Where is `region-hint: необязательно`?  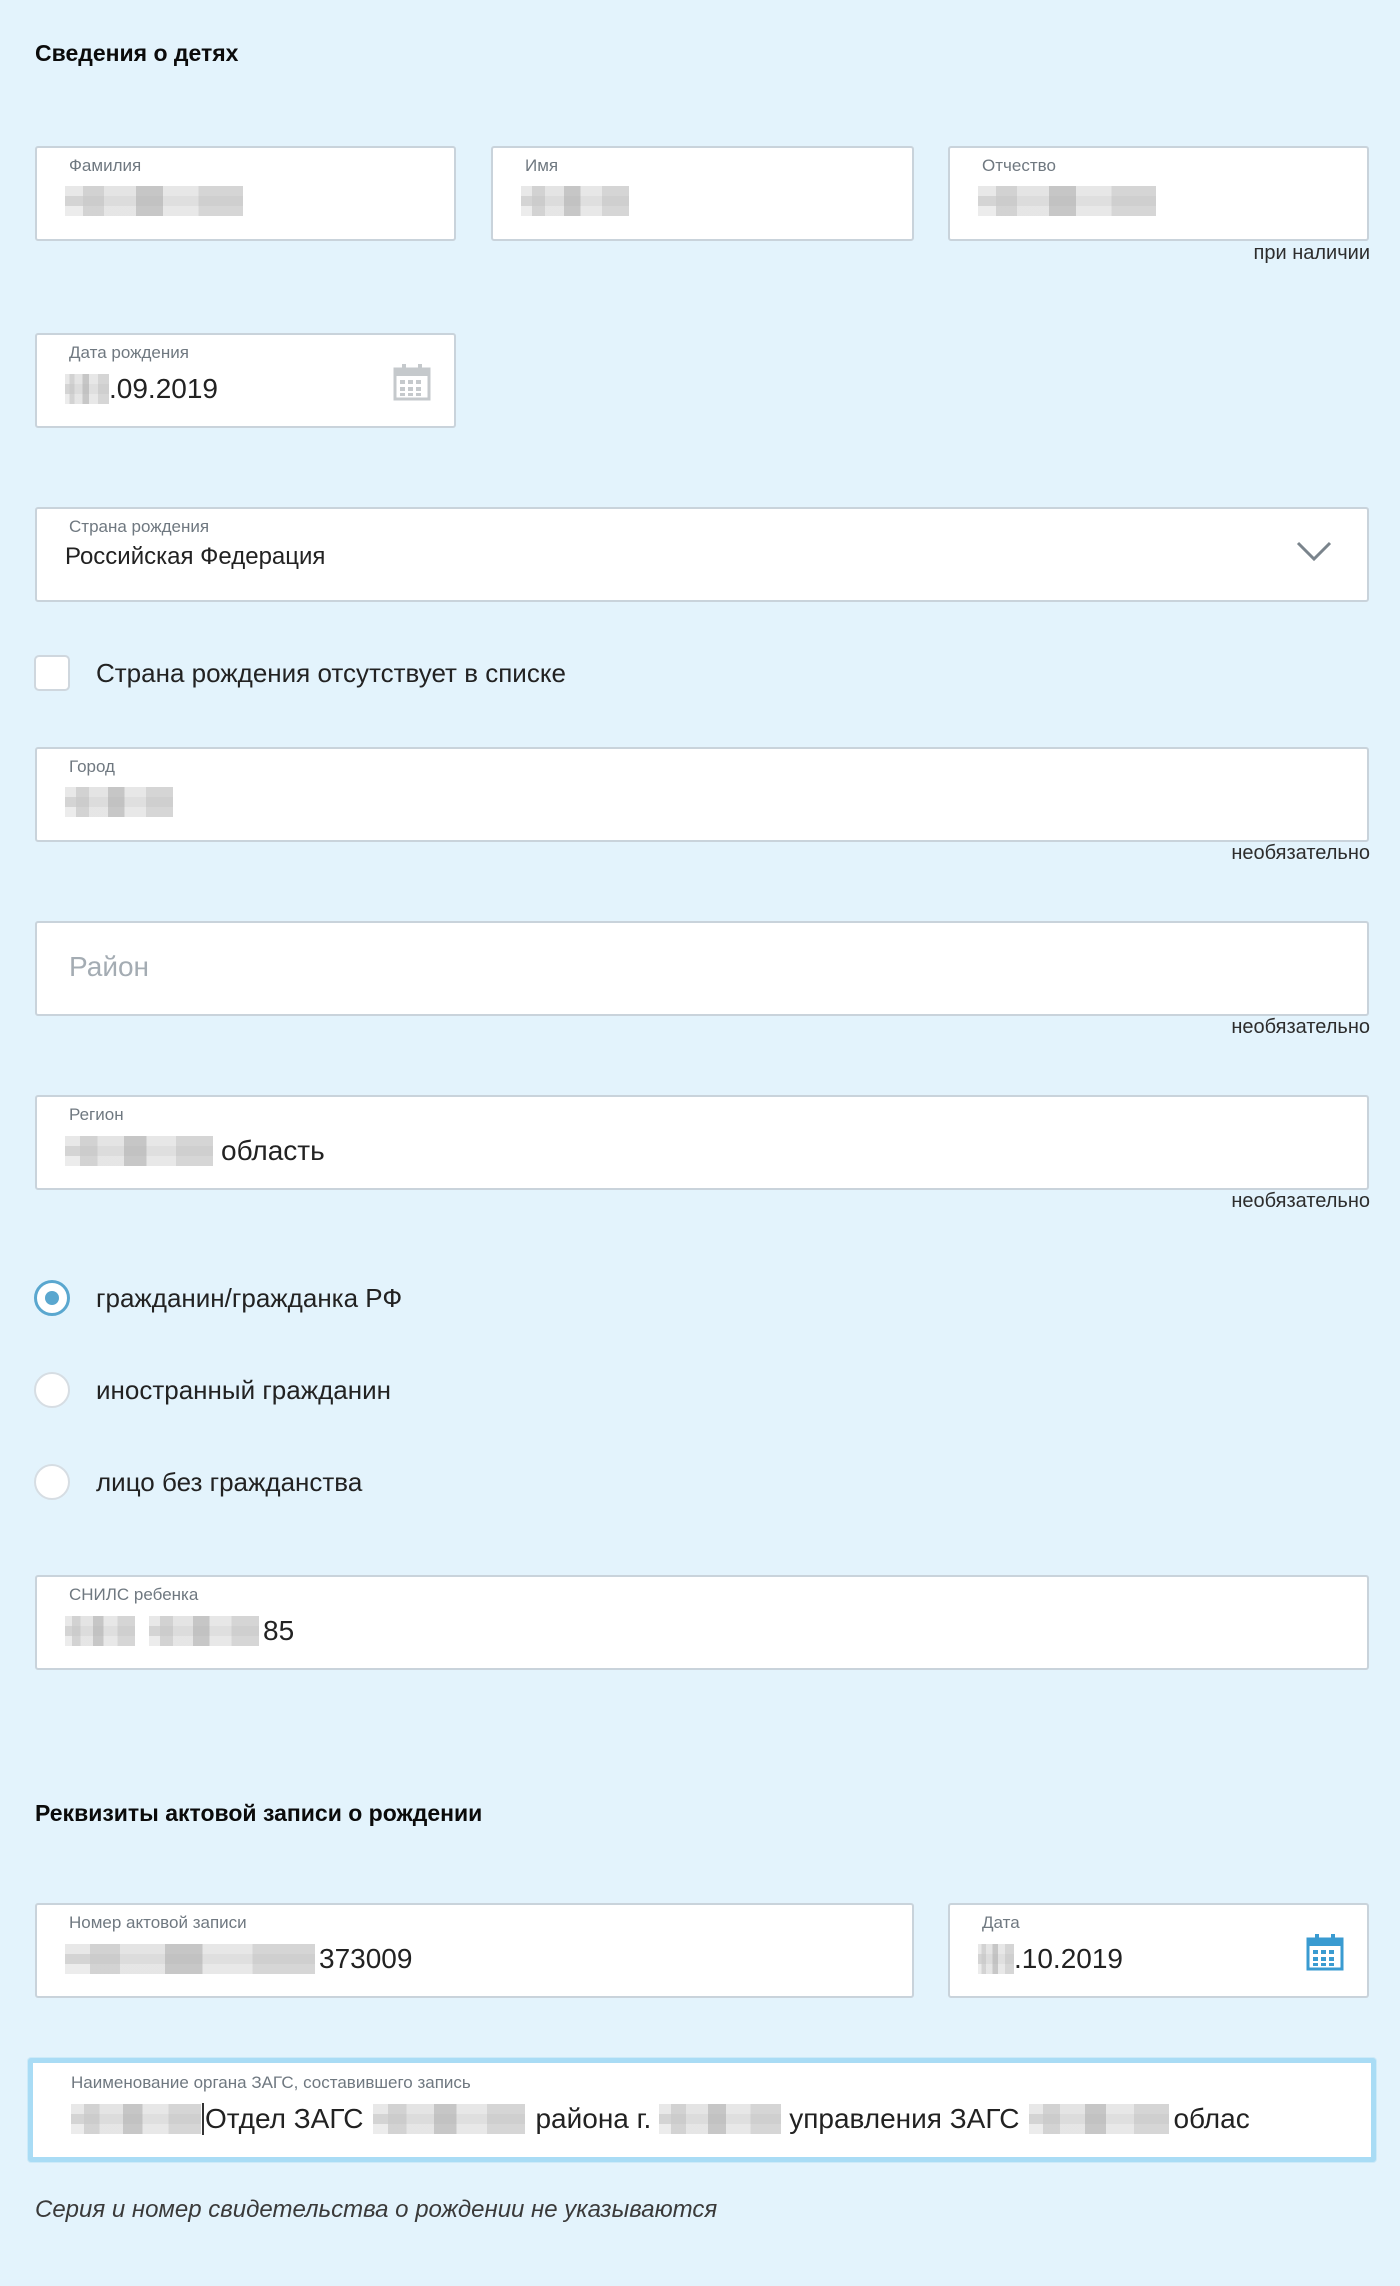
region-hint: необязательно is located at coordinates (1300, 1201).